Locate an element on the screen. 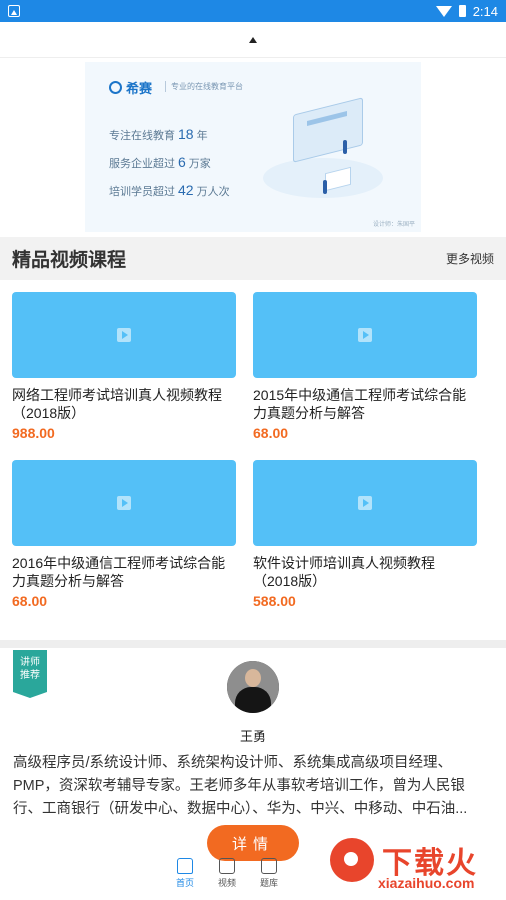  watermark-logo: 下载火 xiazaihuo.com is located at coordinates (406, 865).